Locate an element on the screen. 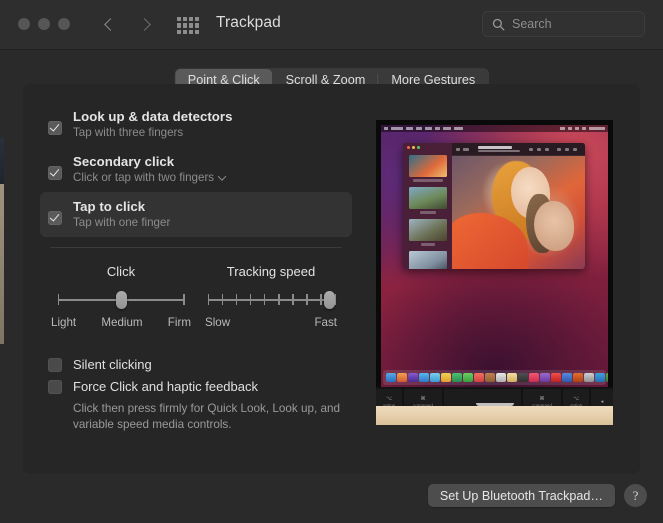  forward-button is located at coordinates (146, 24).